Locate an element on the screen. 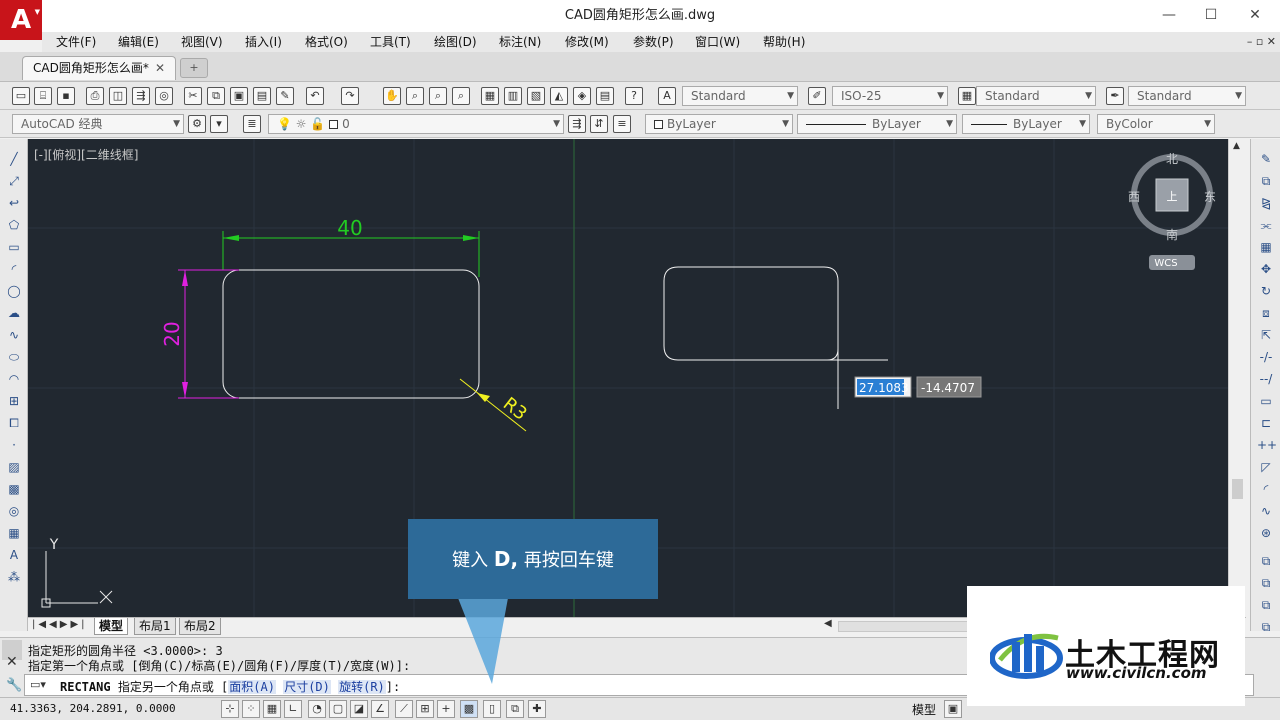  open-file-icon: ⌸ is located at coordinates (43, 96).